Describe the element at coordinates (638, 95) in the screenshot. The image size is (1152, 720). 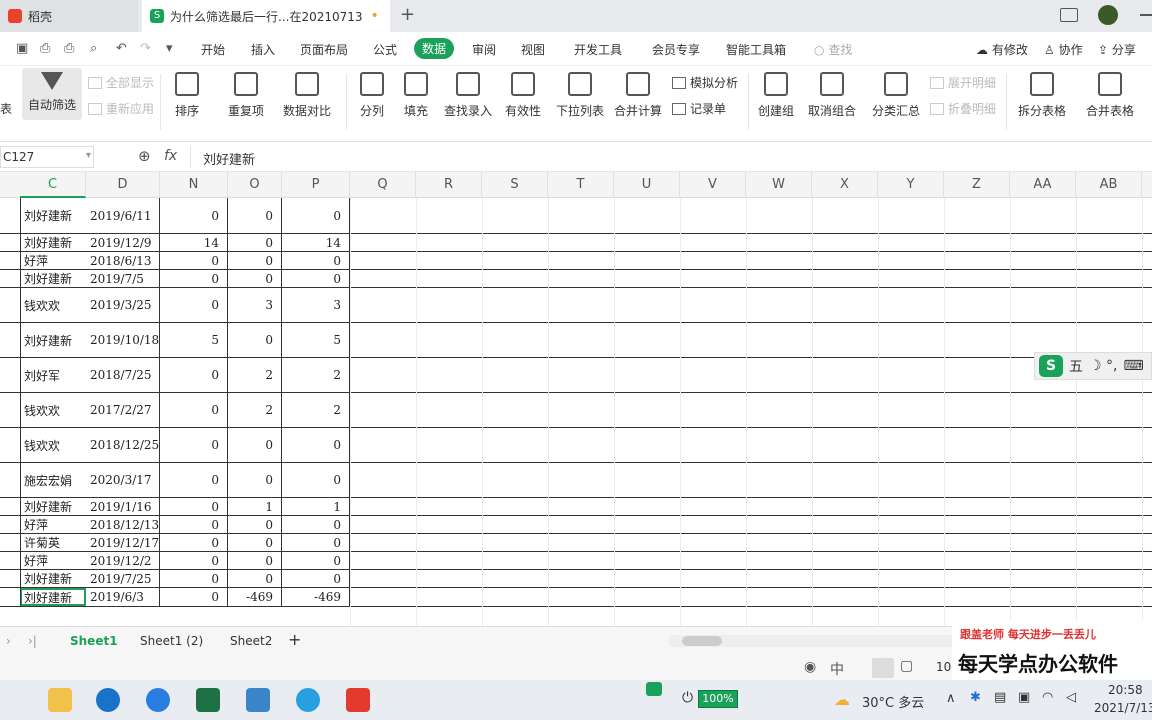
I see `consolidate-button: 合并计算` at that location.